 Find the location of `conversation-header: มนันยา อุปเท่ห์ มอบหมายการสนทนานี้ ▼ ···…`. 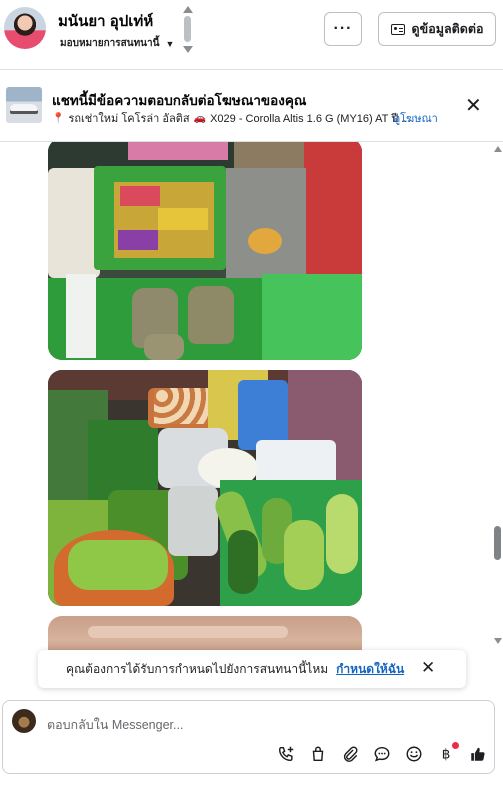

conversation-header: มนันยา อุปเท่ห์ มอบหมายการสนทนานี้ ▼ ···… is located at coordinates (251, 35).